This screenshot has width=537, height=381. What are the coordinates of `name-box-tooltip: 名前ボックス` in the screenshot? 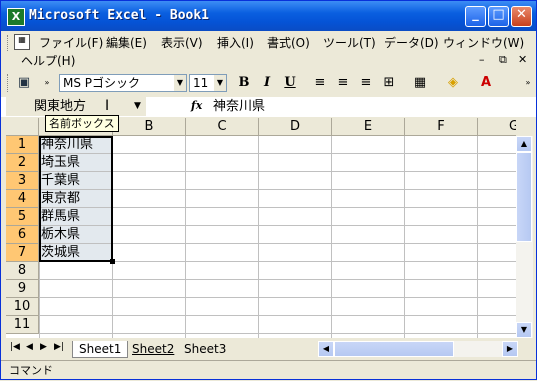 It's located at (82, 123).